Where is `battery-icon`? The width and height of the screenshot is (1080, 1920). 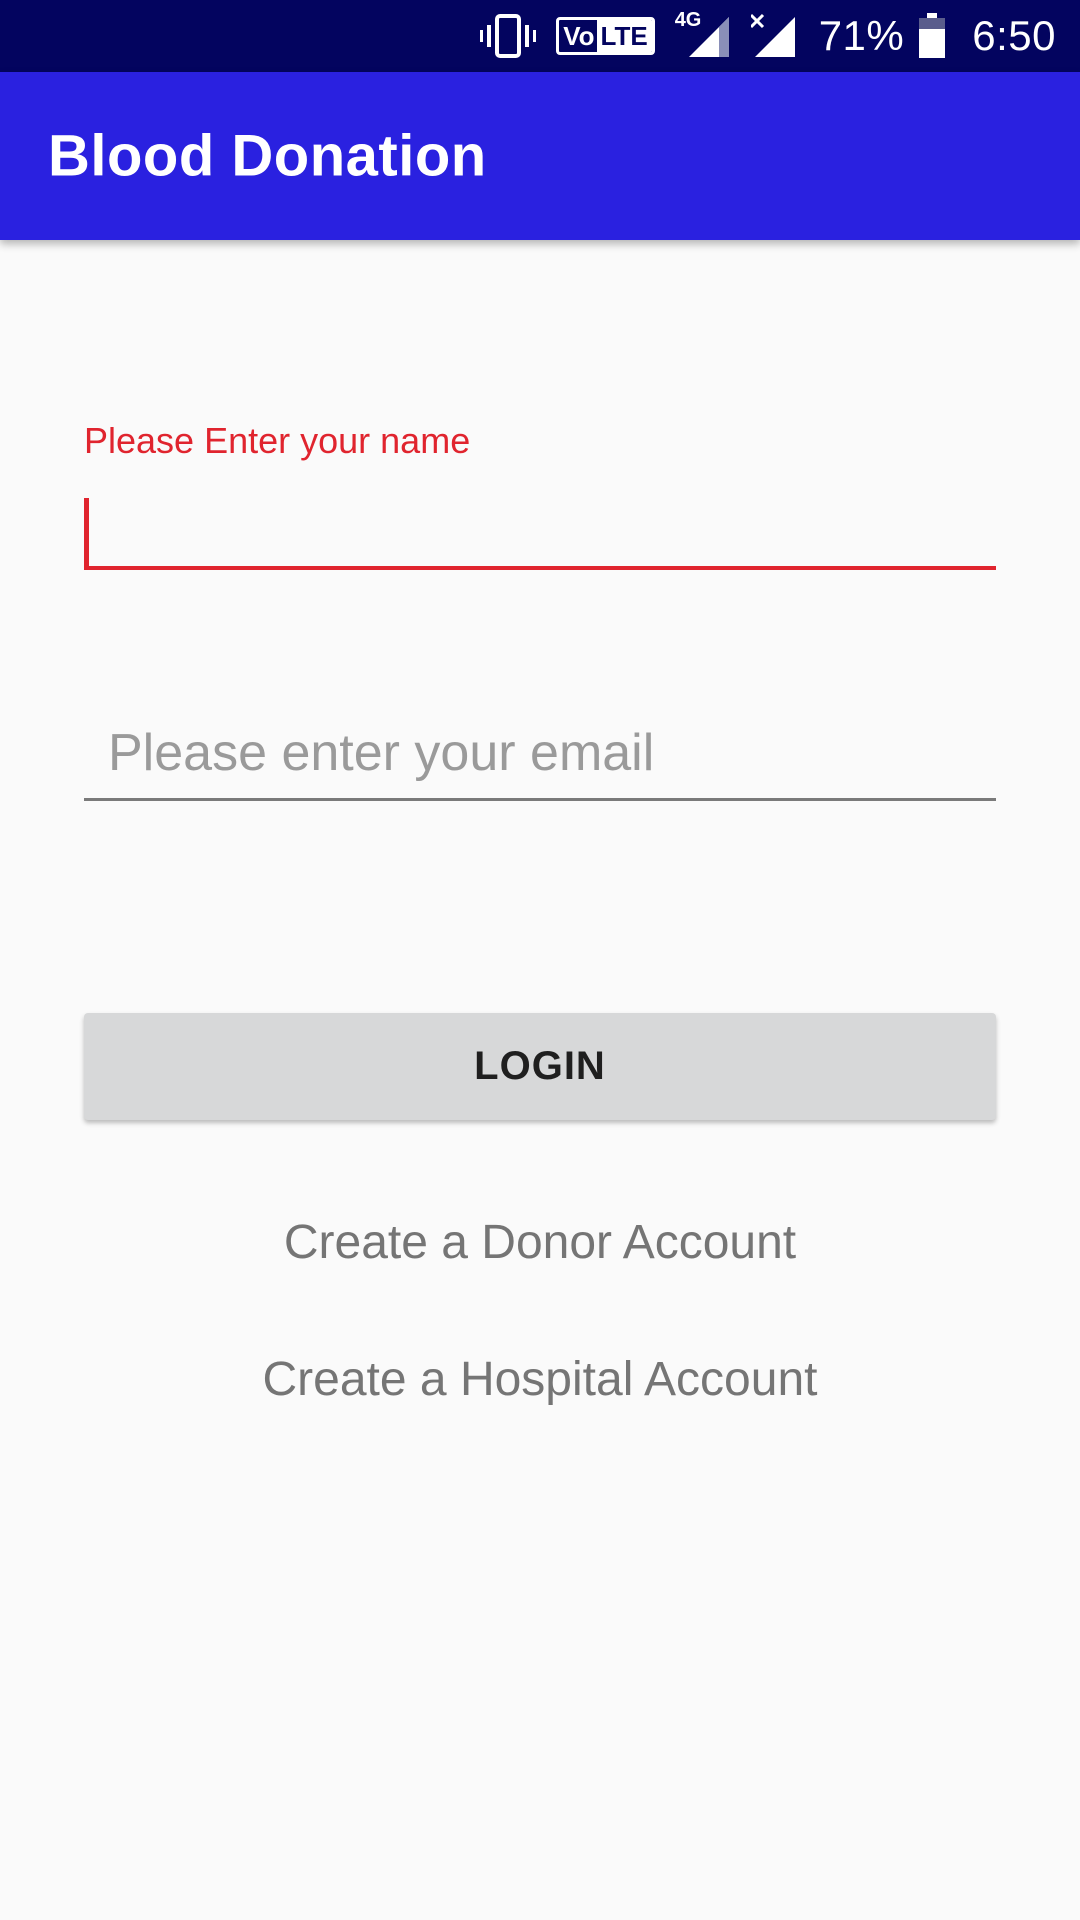 battery-icon is located at coordinates (932, 36).